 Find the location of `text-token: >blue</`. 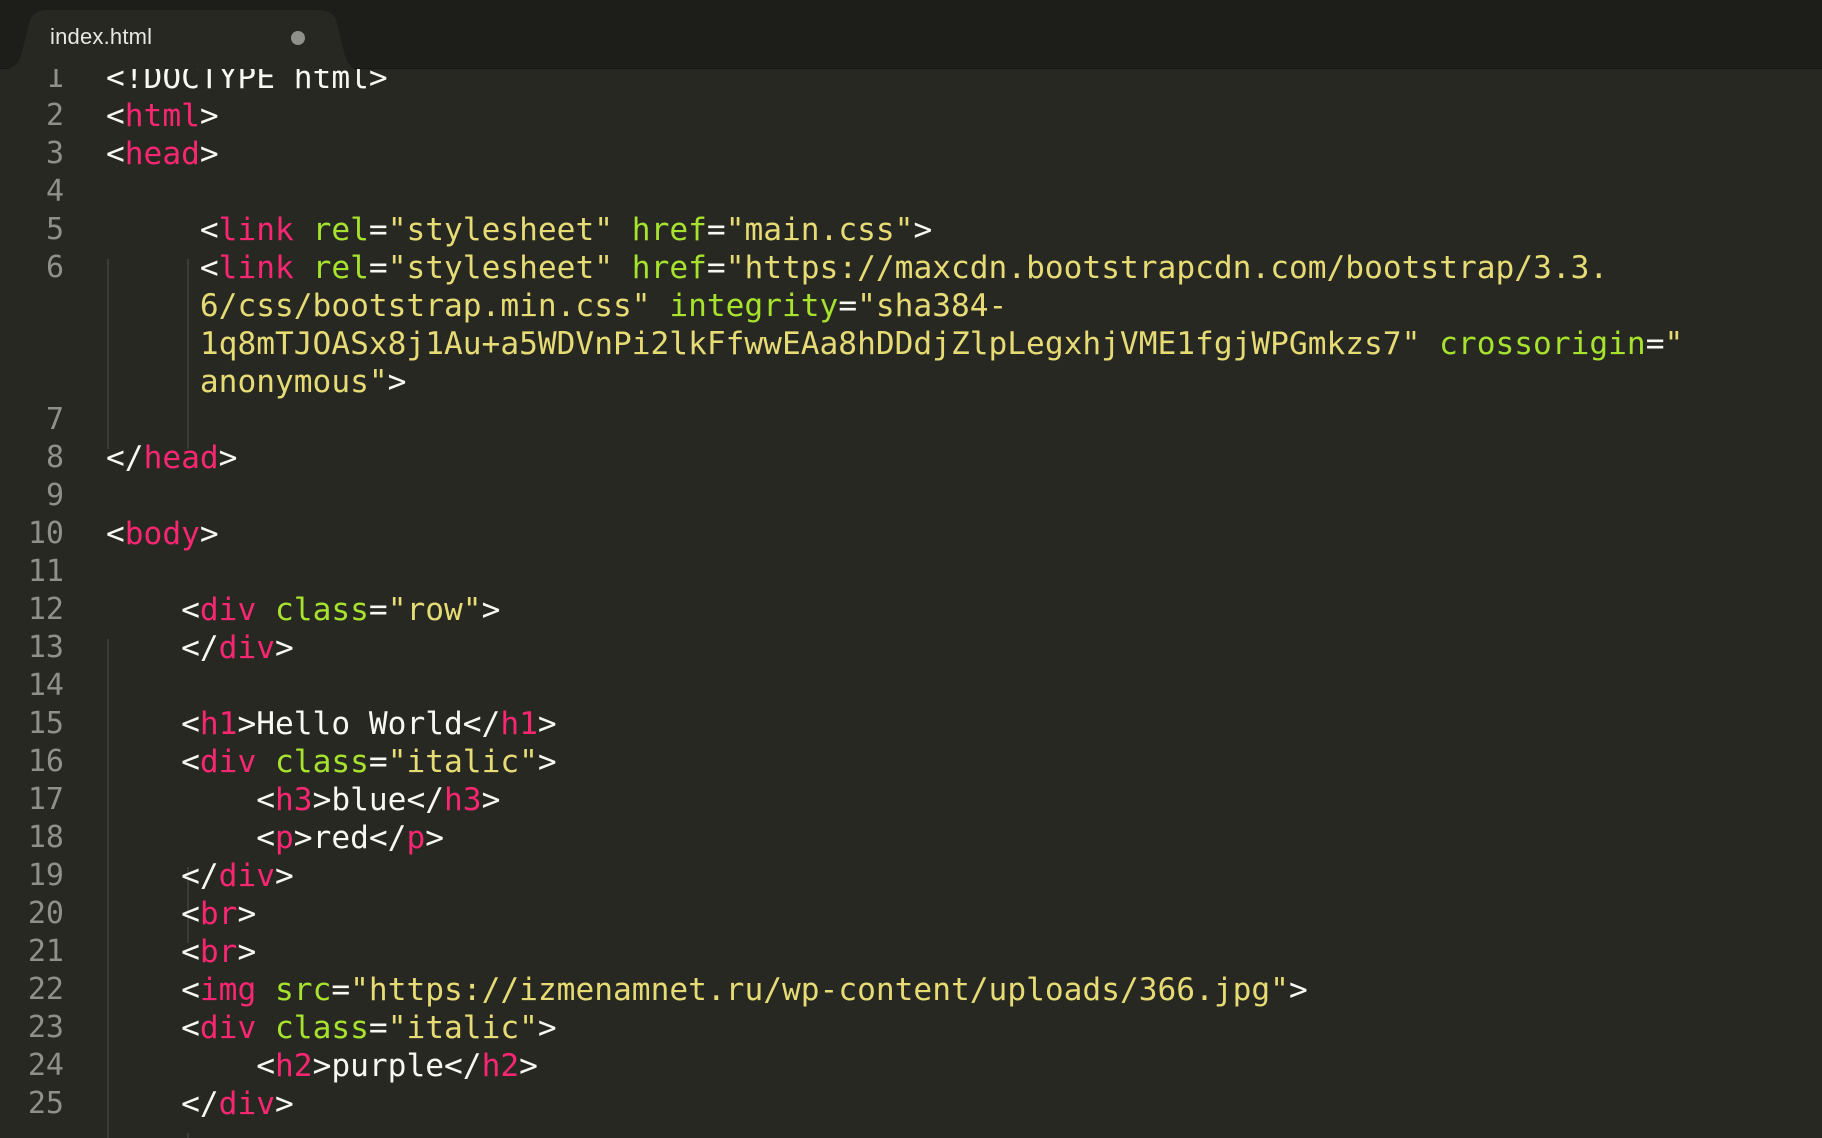

text-token: >blue</ is located at coordinates (378, 800).